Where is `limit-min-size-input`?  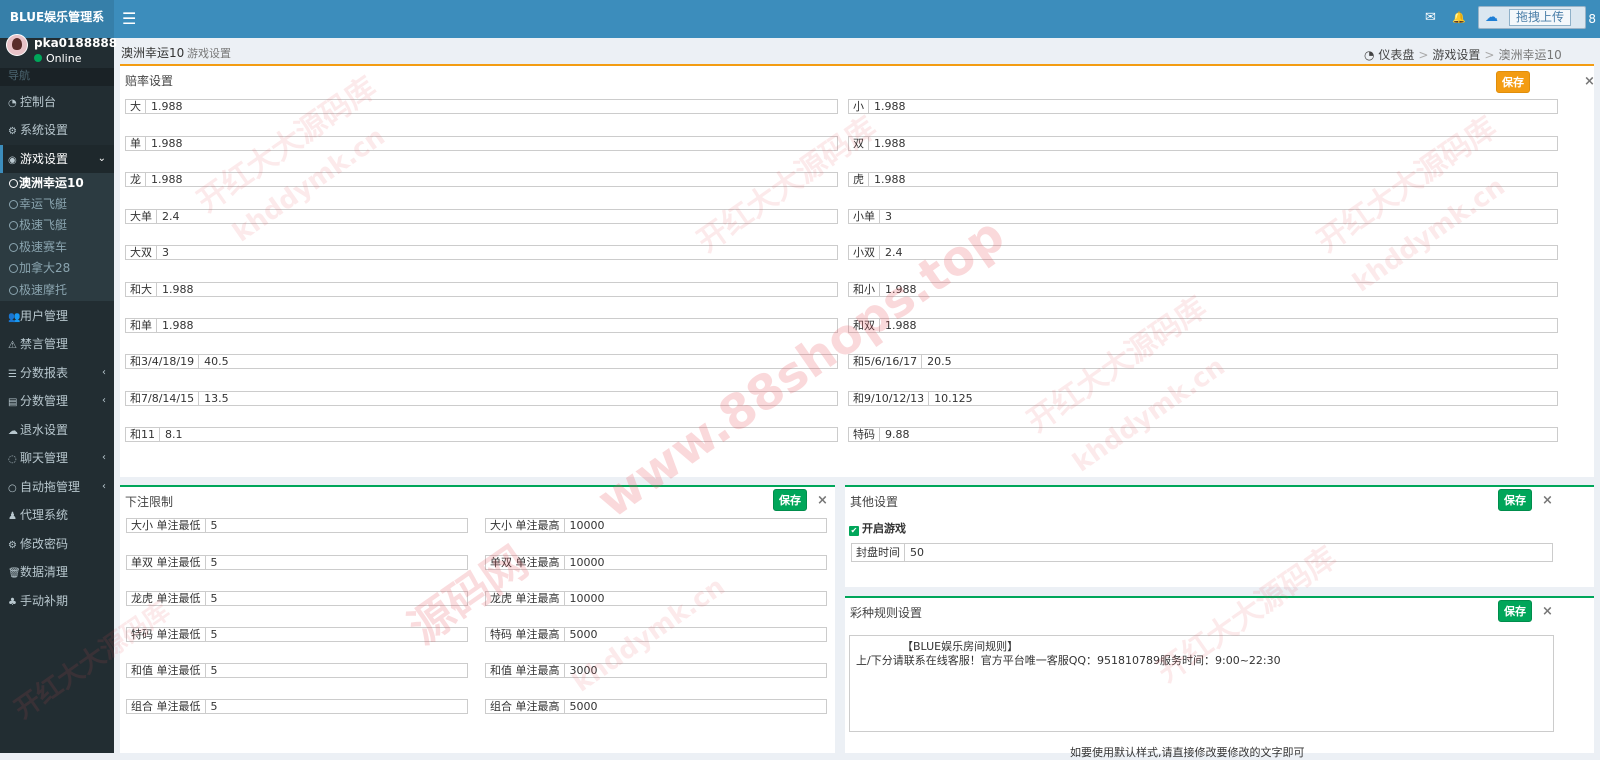
limit-min-size-input is located at coordinates (336, 525).